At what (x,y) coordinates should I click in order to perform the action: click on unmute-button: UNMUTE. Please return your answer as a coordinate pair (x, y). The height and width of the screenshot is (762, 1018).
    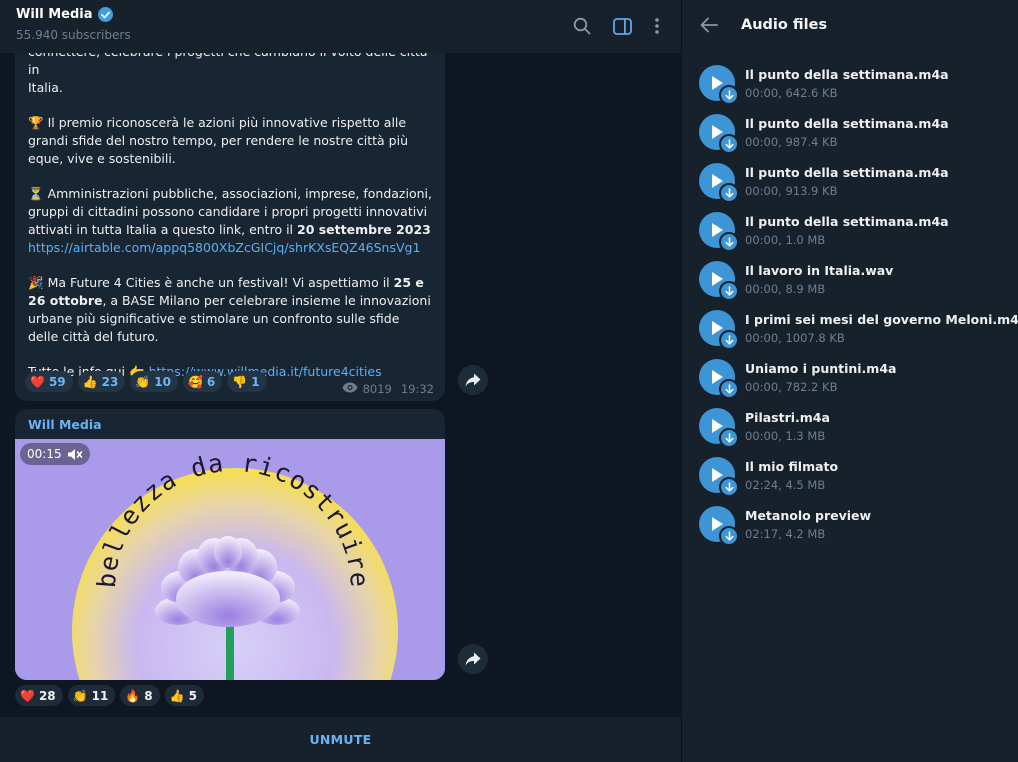
    Looking at the image, I should click on (340, 739).